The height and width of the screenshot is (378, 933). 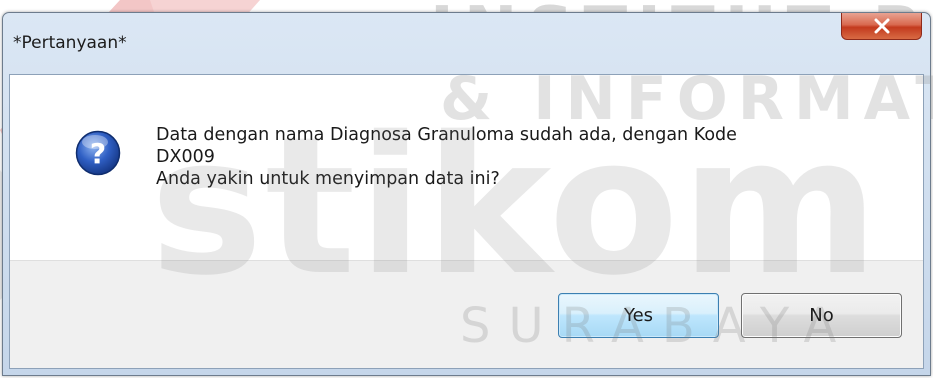 I want to click on question-icon: ?, so click(x=98, y=153).